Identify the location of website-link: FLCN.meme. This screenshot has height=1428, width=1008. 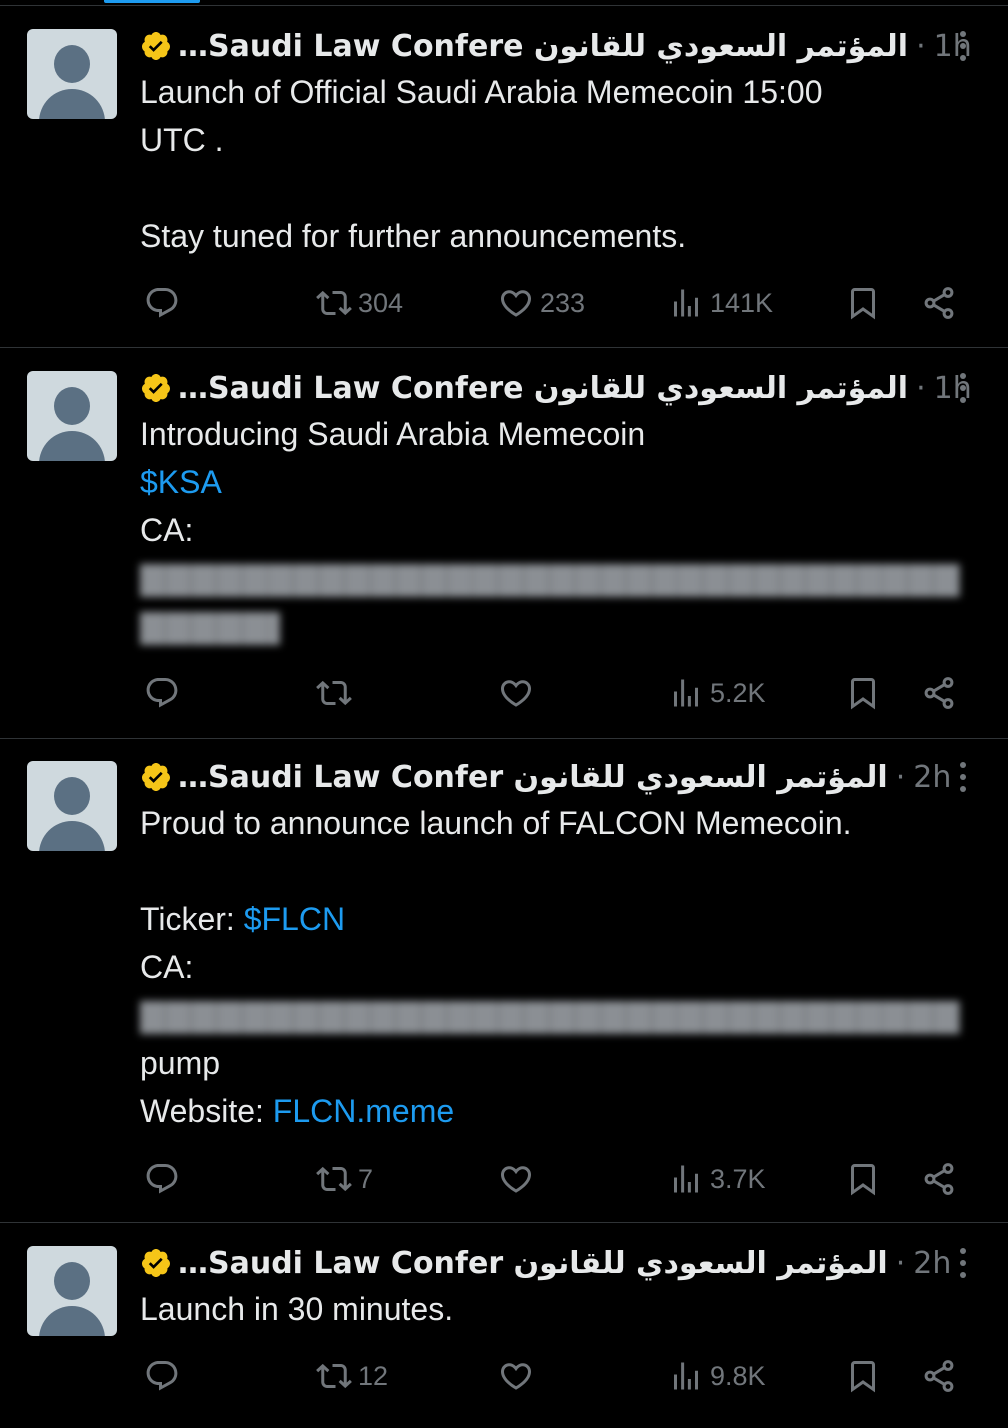
(363, 1111).